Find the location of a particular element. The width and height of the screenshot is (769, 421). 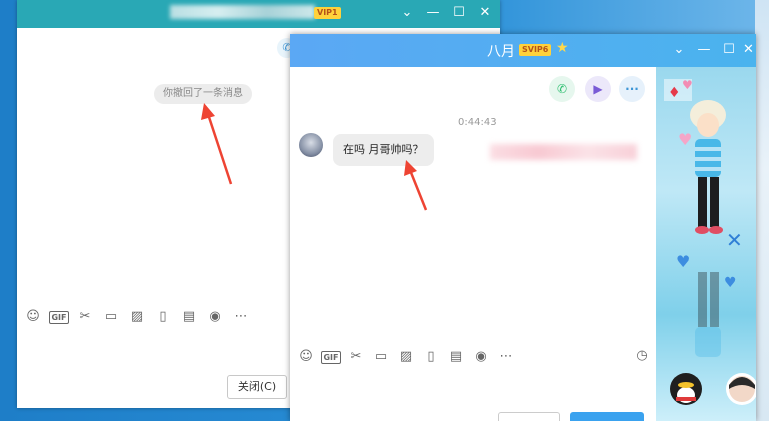

svip-badge: SVIP6 is located at coordinates (535, 50).